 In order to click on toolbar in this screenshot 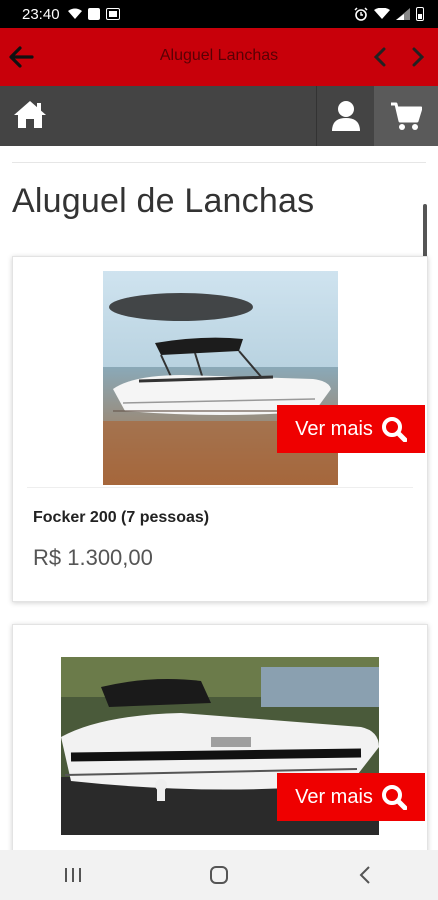, I will do `click(219, 116)`.